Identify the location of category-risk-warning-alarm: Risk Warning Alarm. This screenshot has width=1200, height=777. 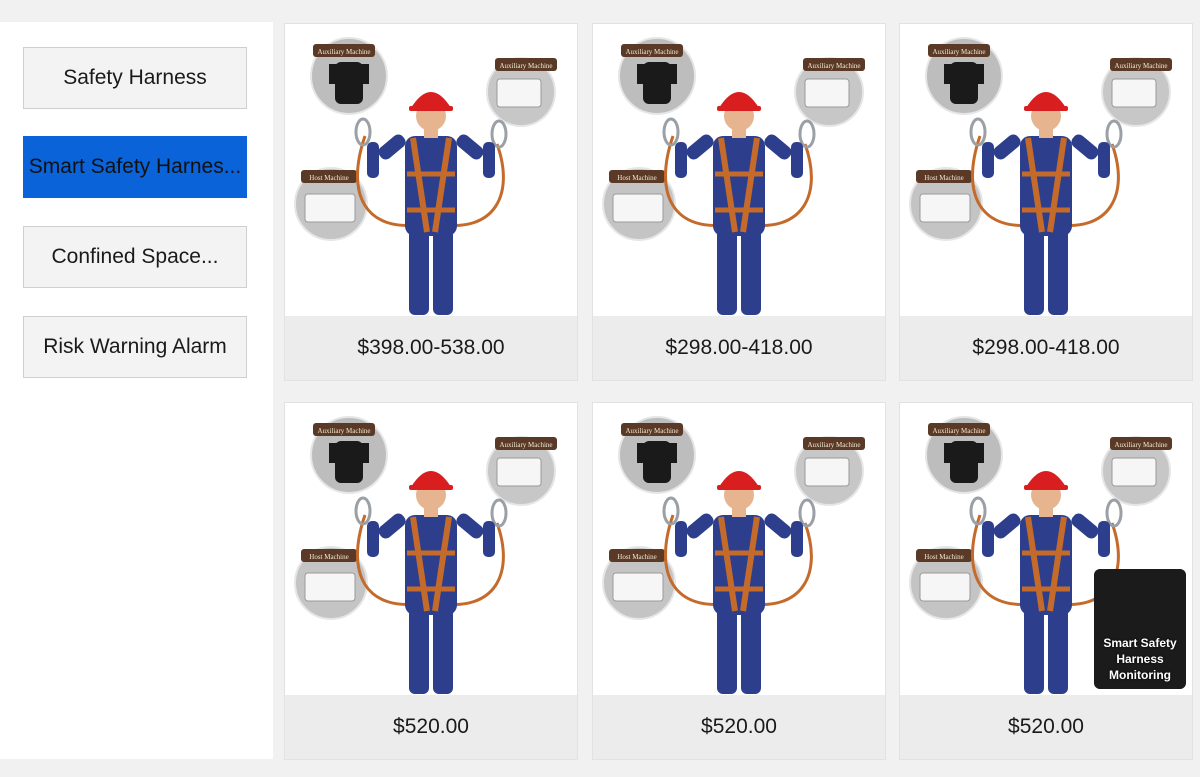
(135, 347).